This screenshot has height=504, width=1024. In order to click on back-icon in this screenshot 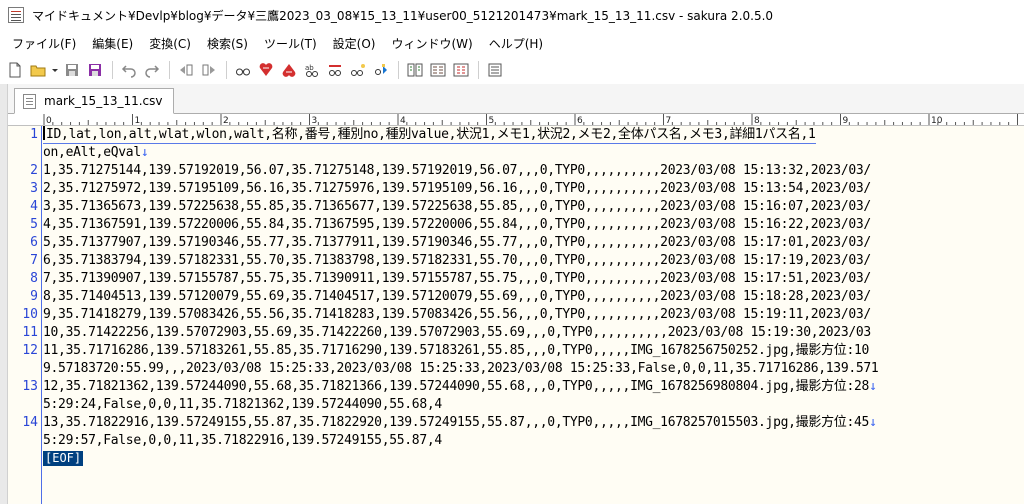, I will do `click(186, 70)`.